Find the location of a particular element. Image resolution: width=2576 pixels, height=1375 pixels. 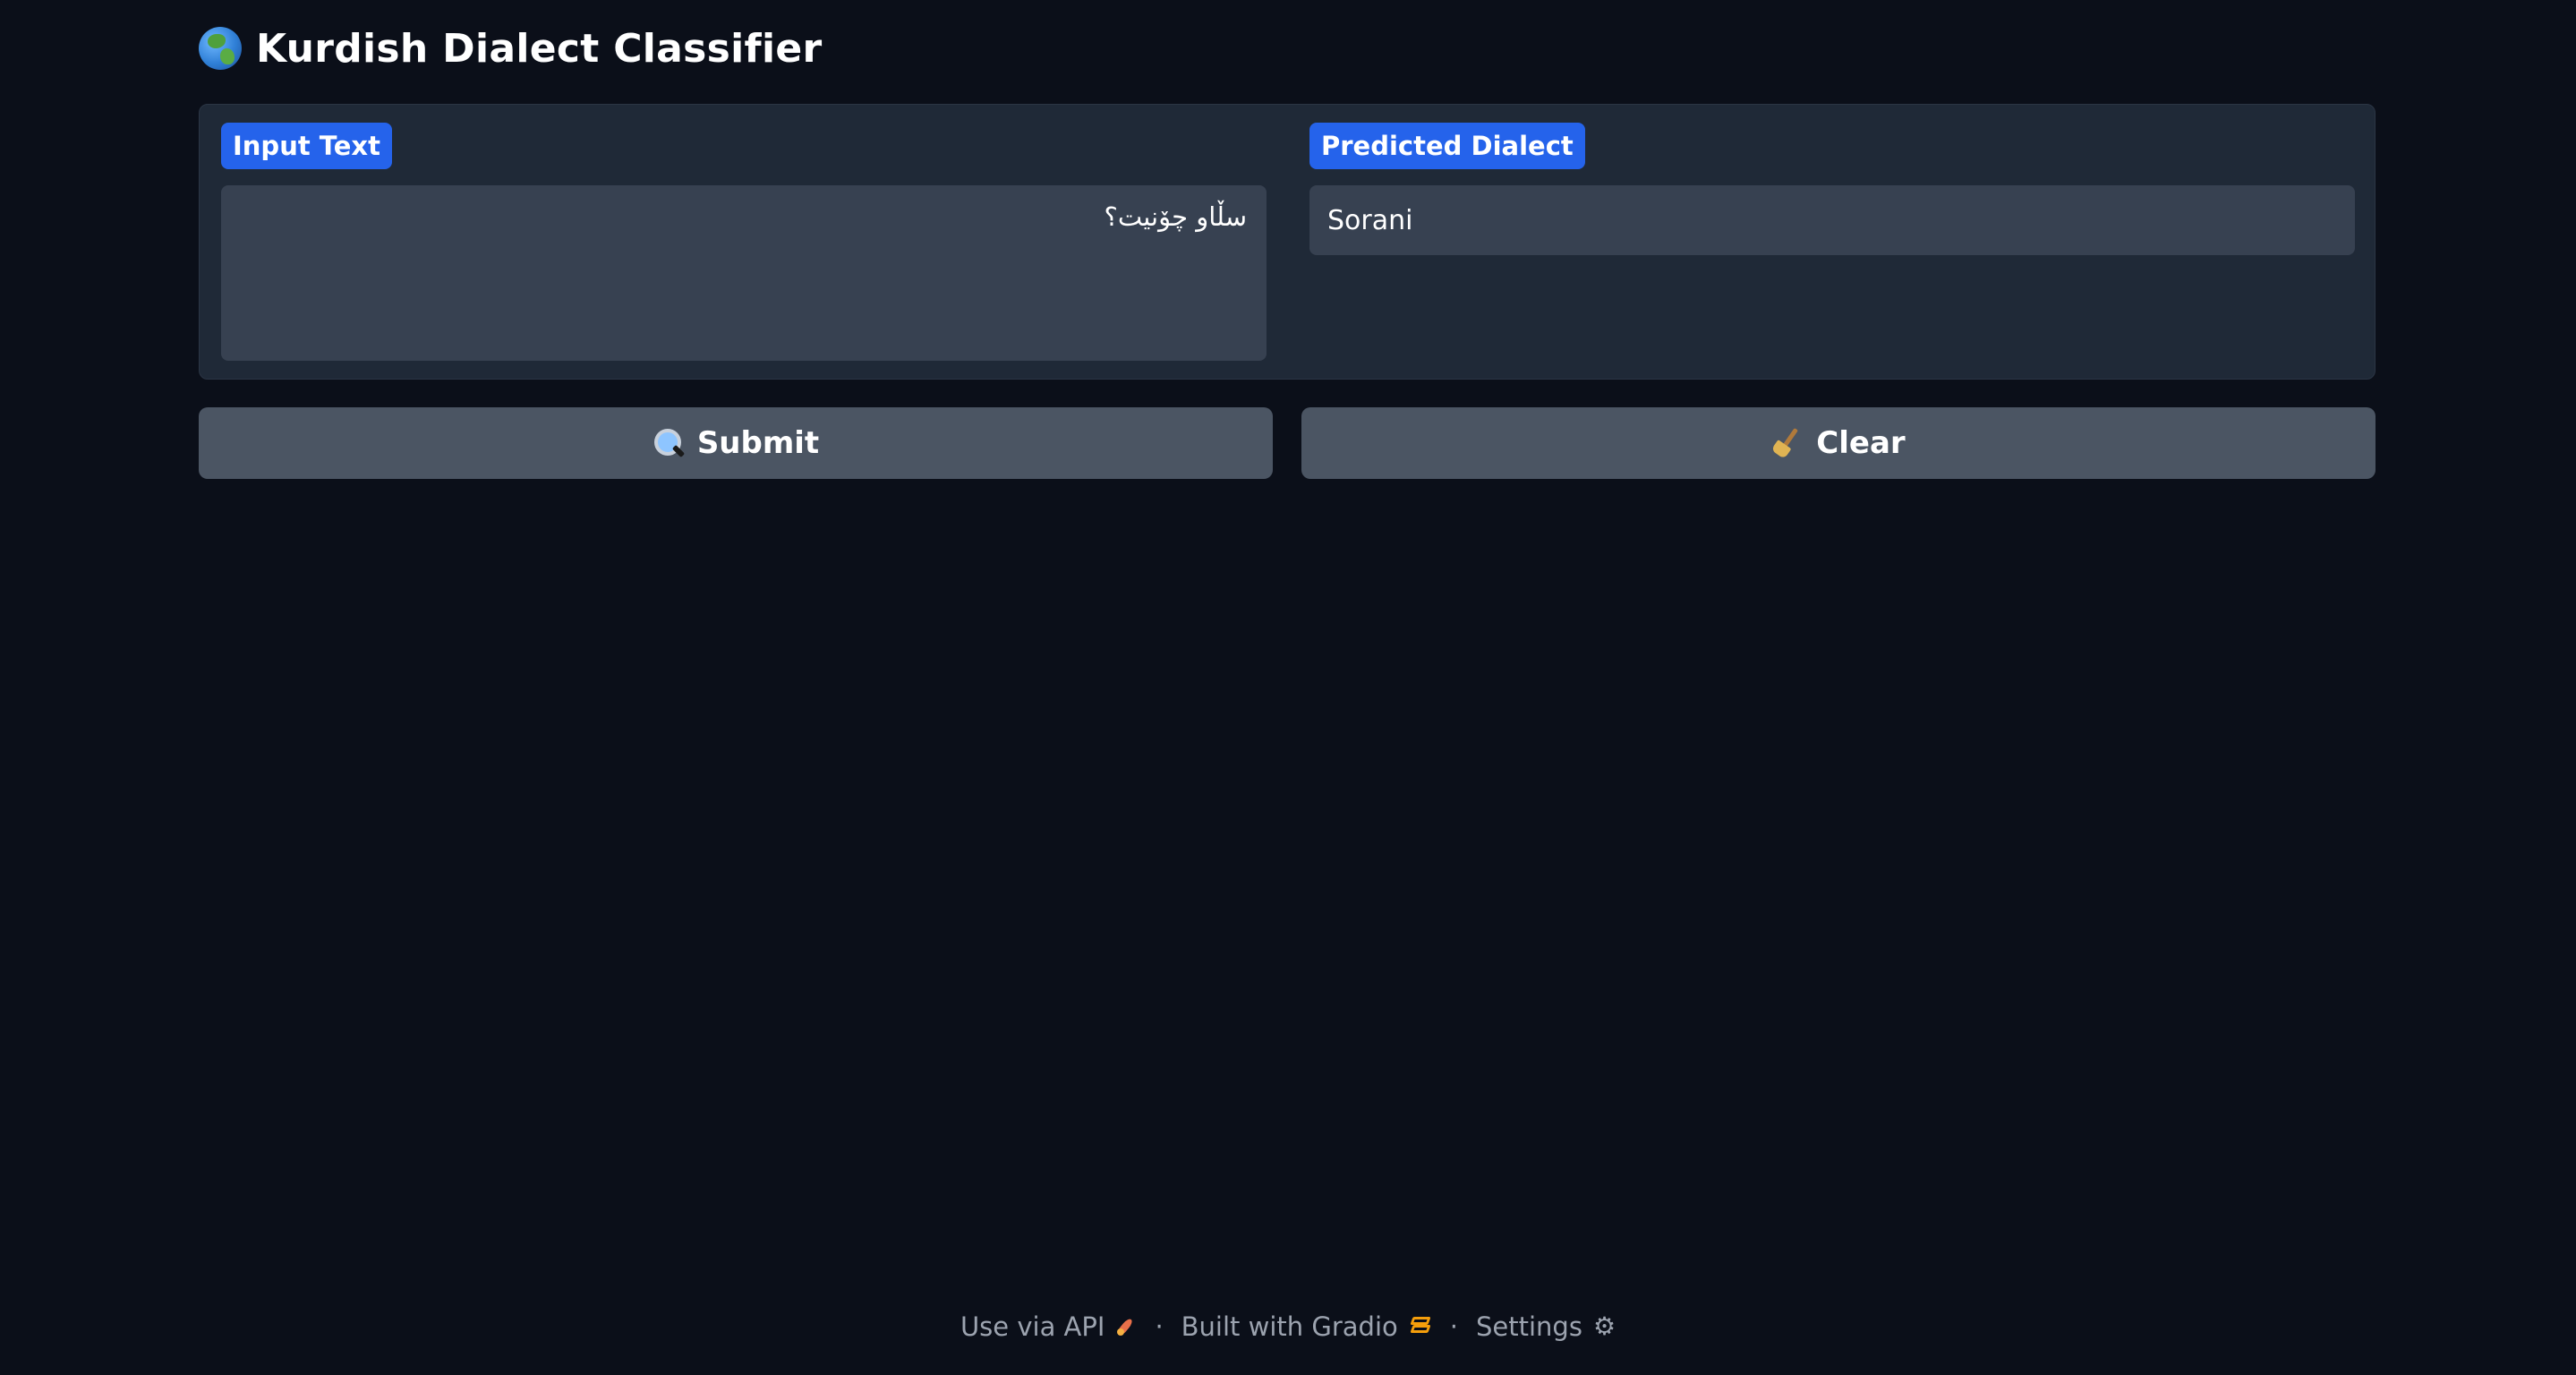

submit-button-label: Submit is located at coordinates (758, 443).